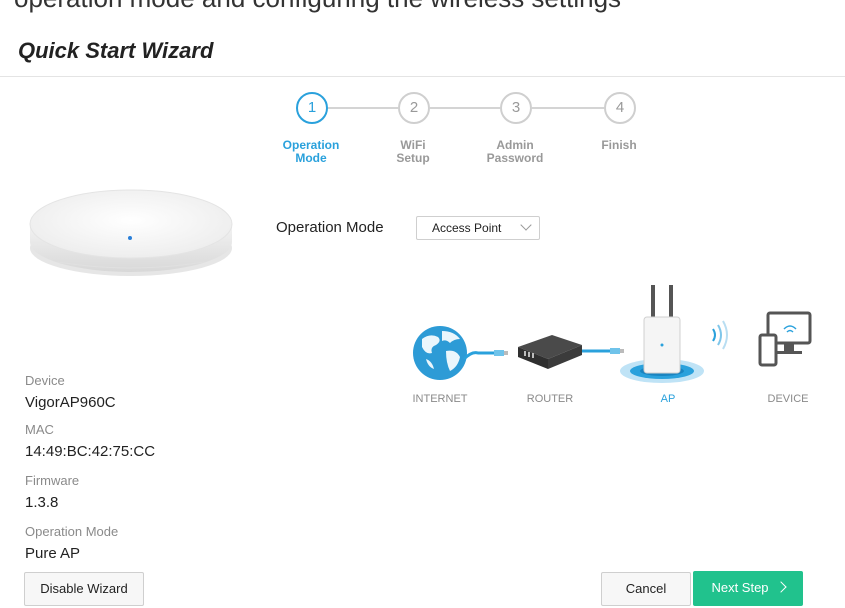 This screenshot has height=608, width=845. Describe the element at coordinates (780, 587) in the screenshot. I see `chevron-right-icon` at that location.